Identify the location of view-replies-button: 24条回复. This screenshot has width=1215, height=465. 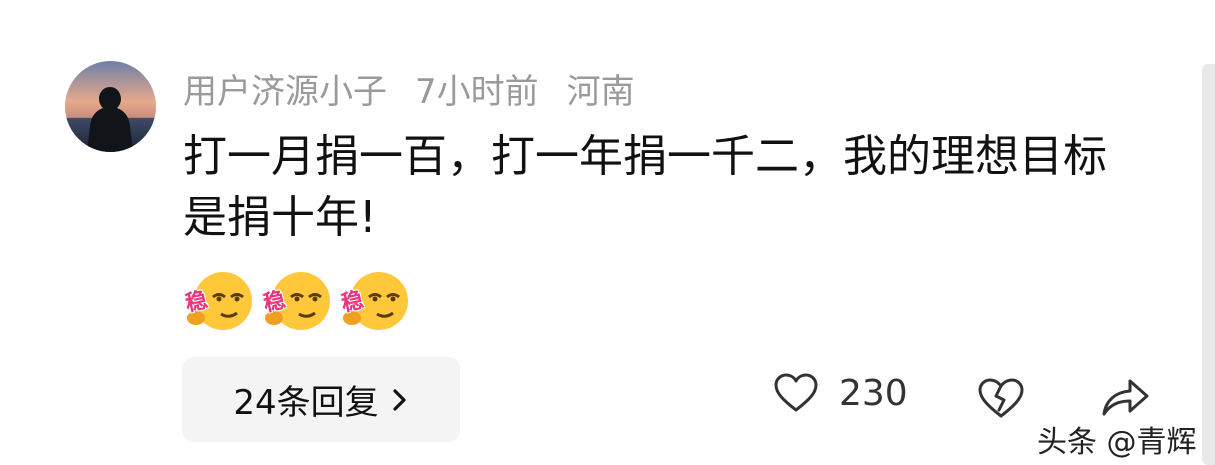
(321, 399).